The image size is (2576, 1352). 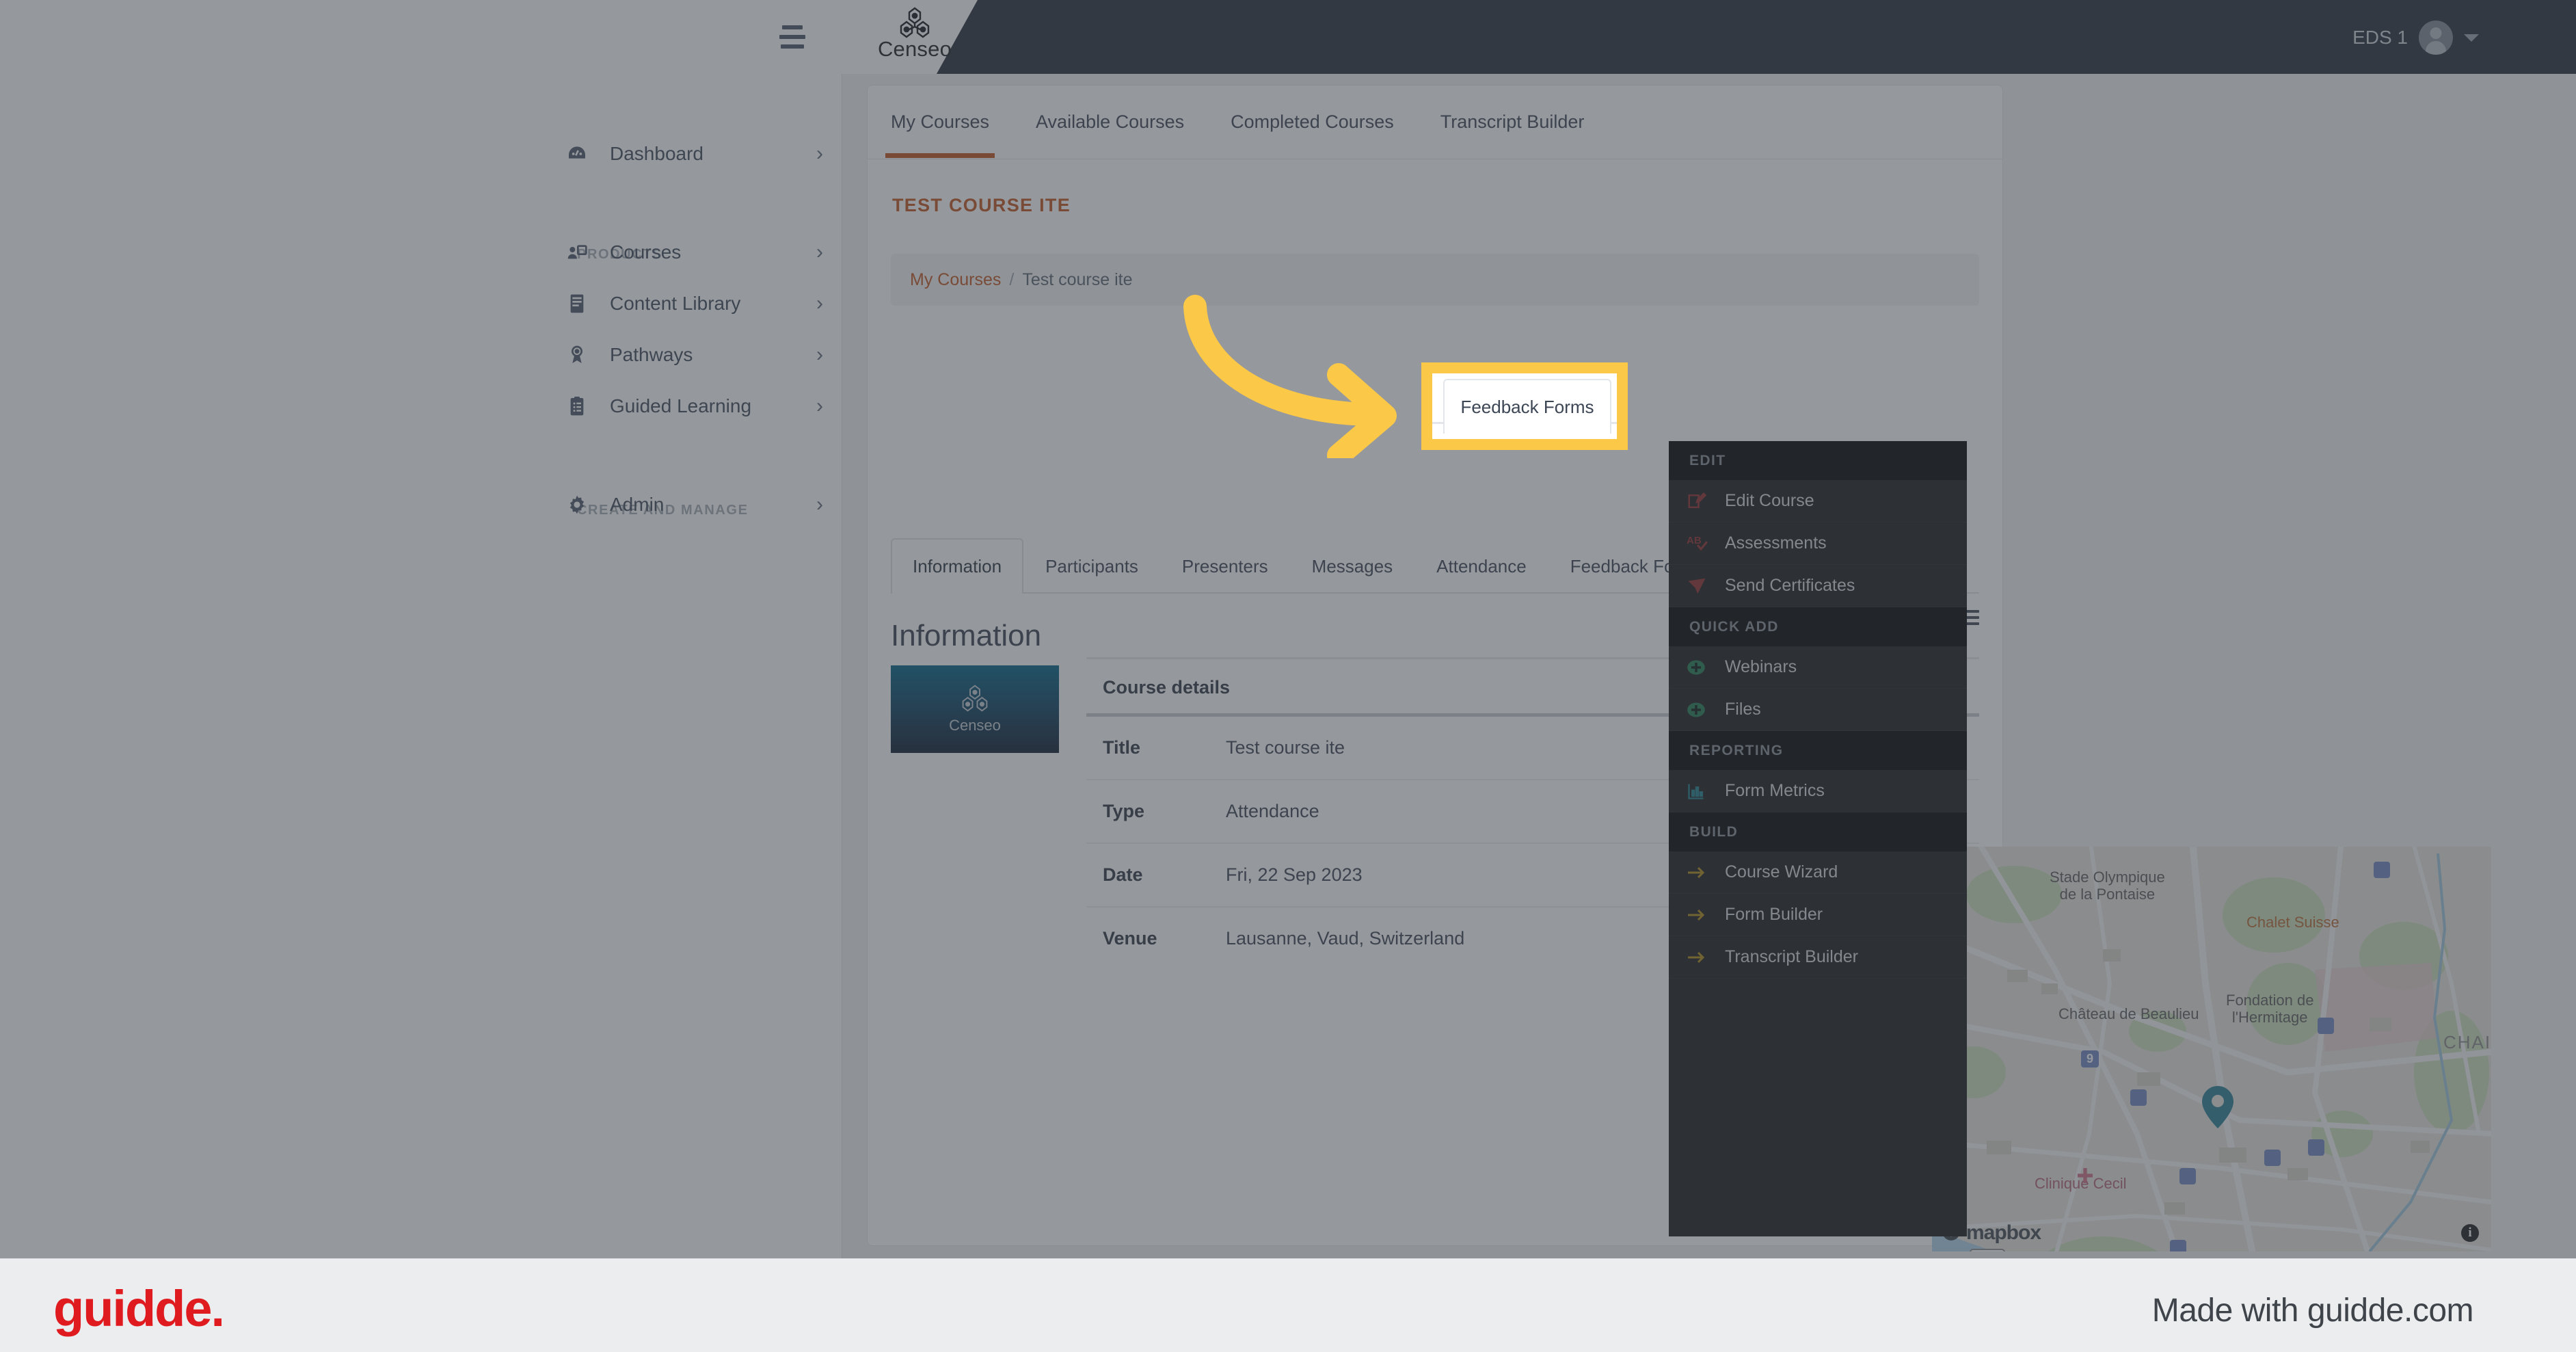 What do you see at coordinates (792, 37) in the screenshot?
I see `hamburger-menu-icon` at bounding box center [792, 37].